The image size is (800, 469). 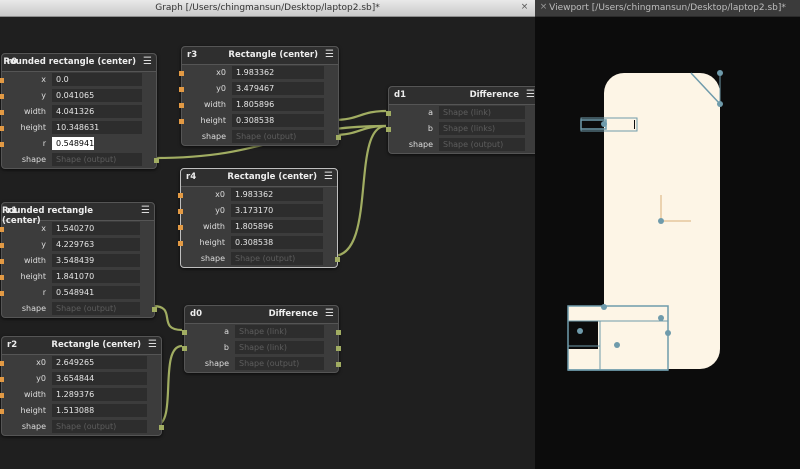 What do you see at coordinates (73, 143) in the screenshot?
I see `param-value-field-editing: 0.548941` at bounding box center [73, 143].